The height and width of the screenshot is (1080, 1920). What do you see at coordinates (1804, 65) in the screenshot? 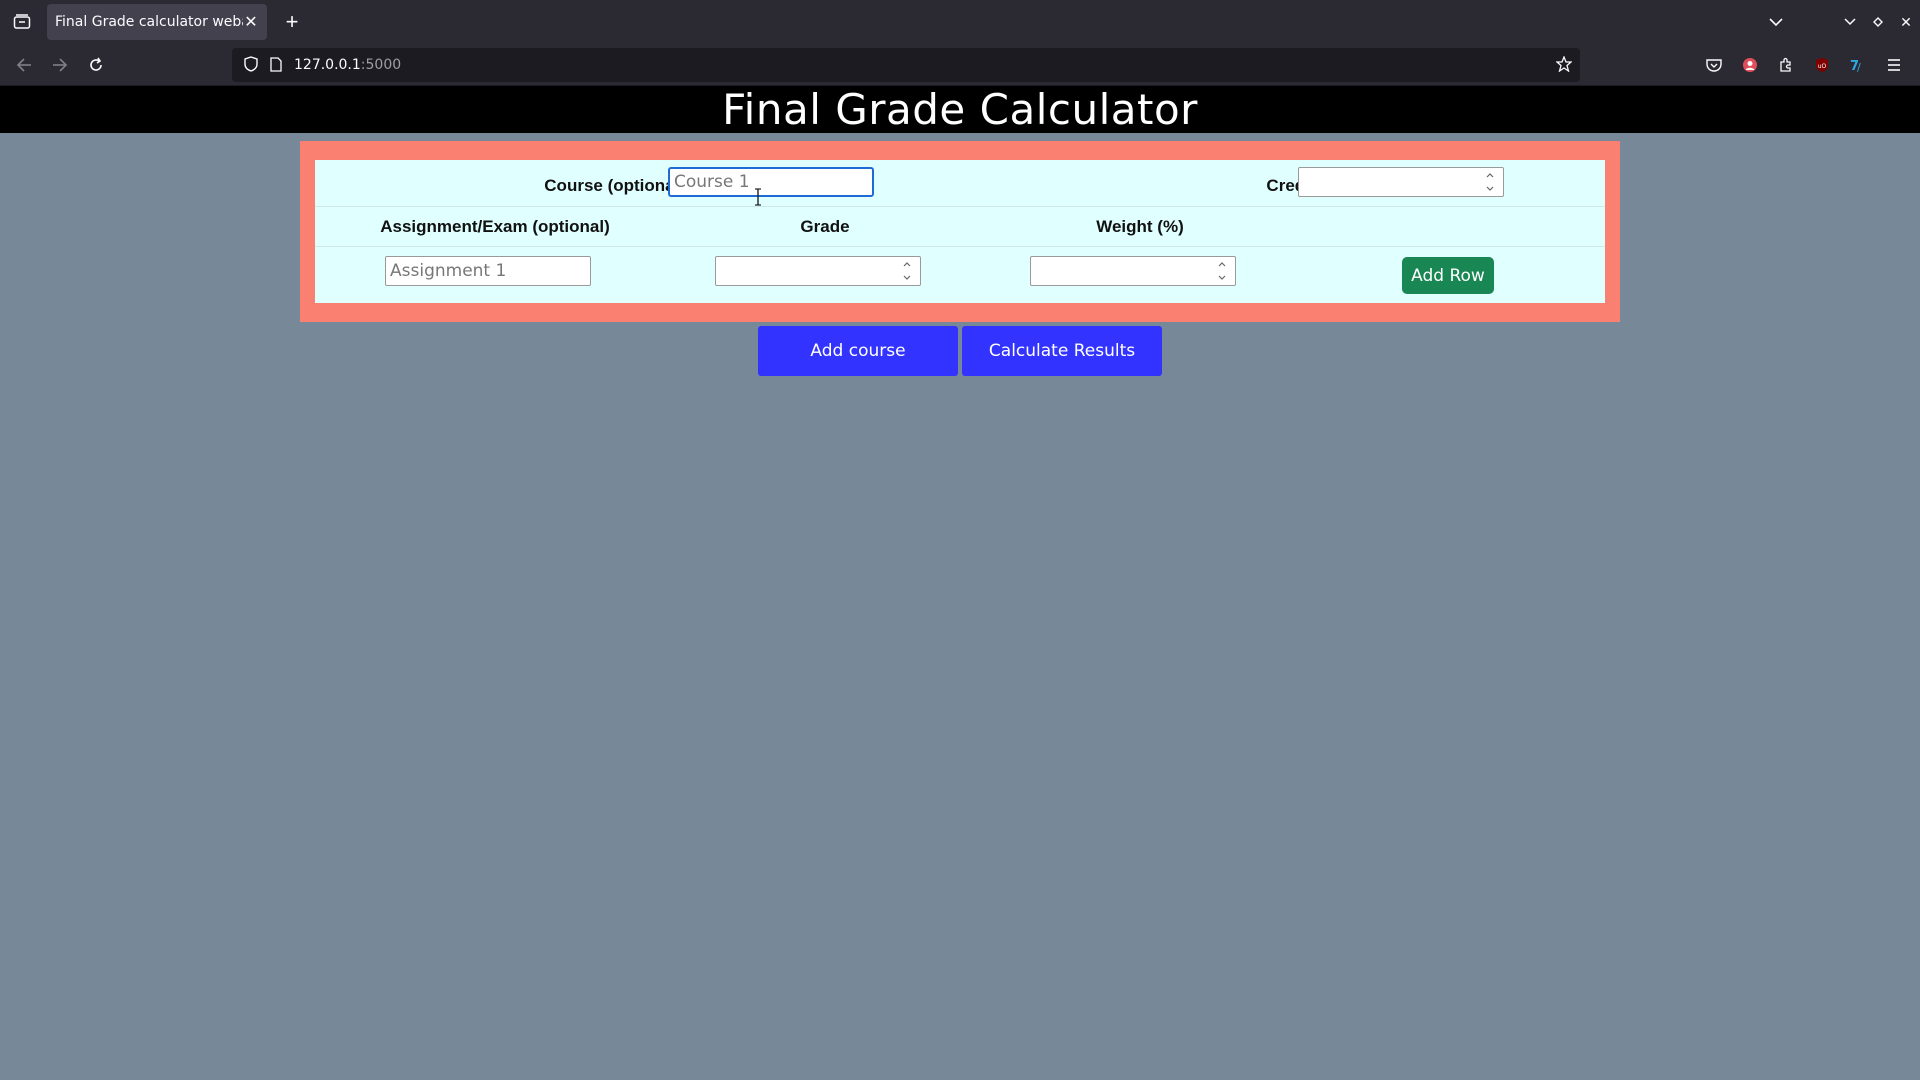
I see `toolbar-icons: uO 7/` at bounding box center [1804, 65].